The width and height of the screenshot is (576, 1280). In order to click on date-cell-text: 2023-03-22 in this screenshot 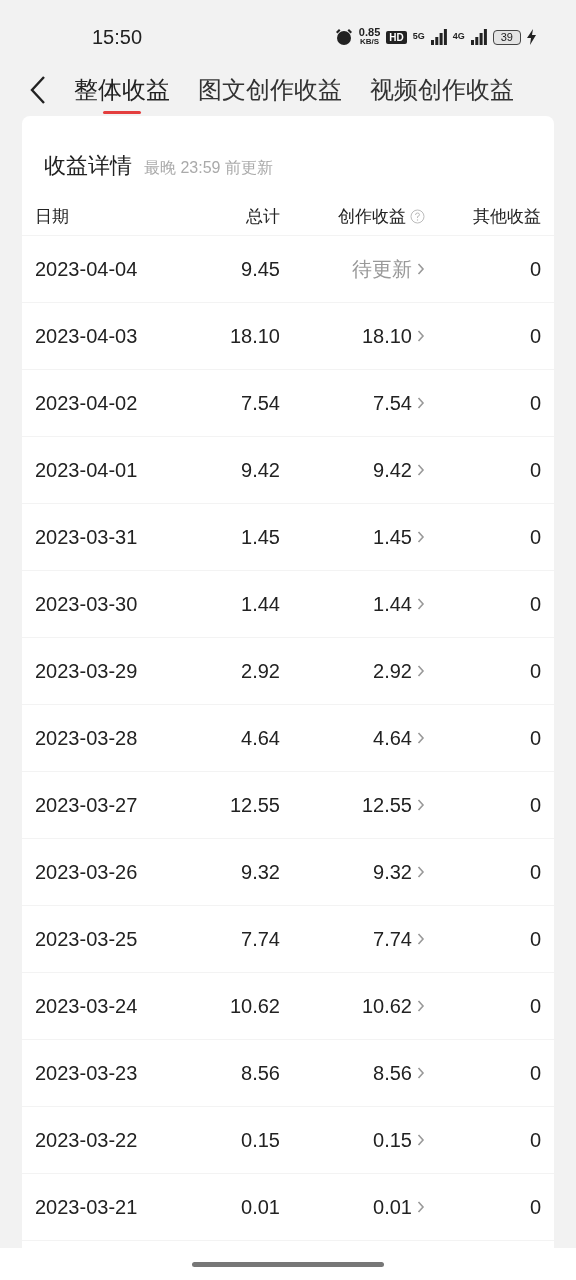, I will do `click(87, 1140)`.